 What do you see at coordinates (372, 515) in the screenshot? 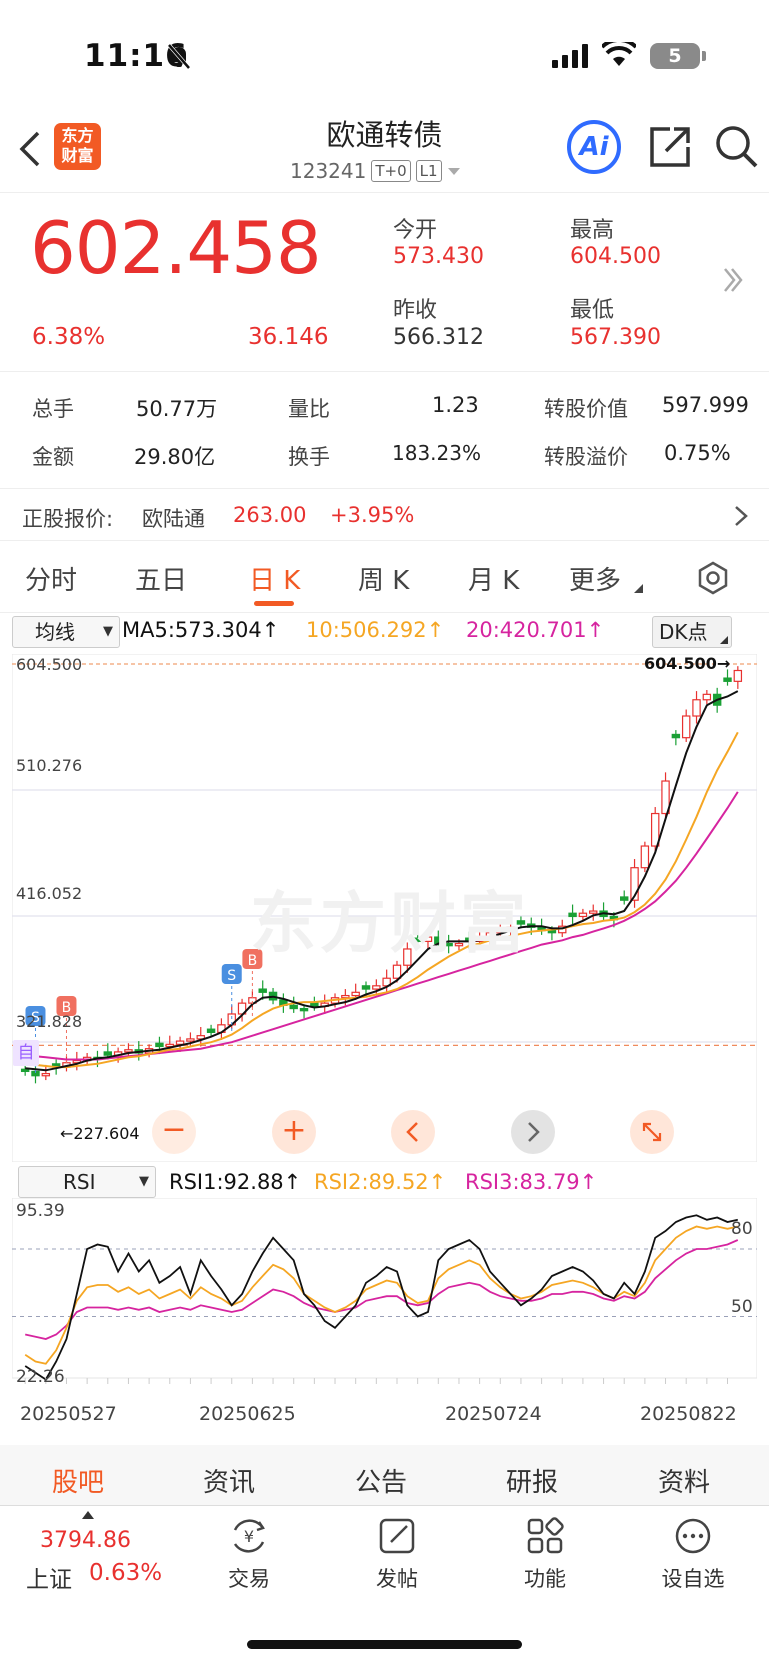
I see `underlying-change: +3.95%` at bounding box center [372, 515].